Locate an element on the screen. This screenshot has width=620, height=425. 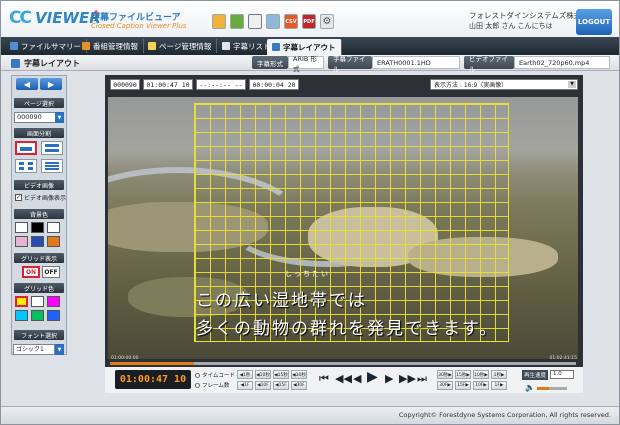
mode-frame-radio: フレーム数 is located at coordinates (212, 385).